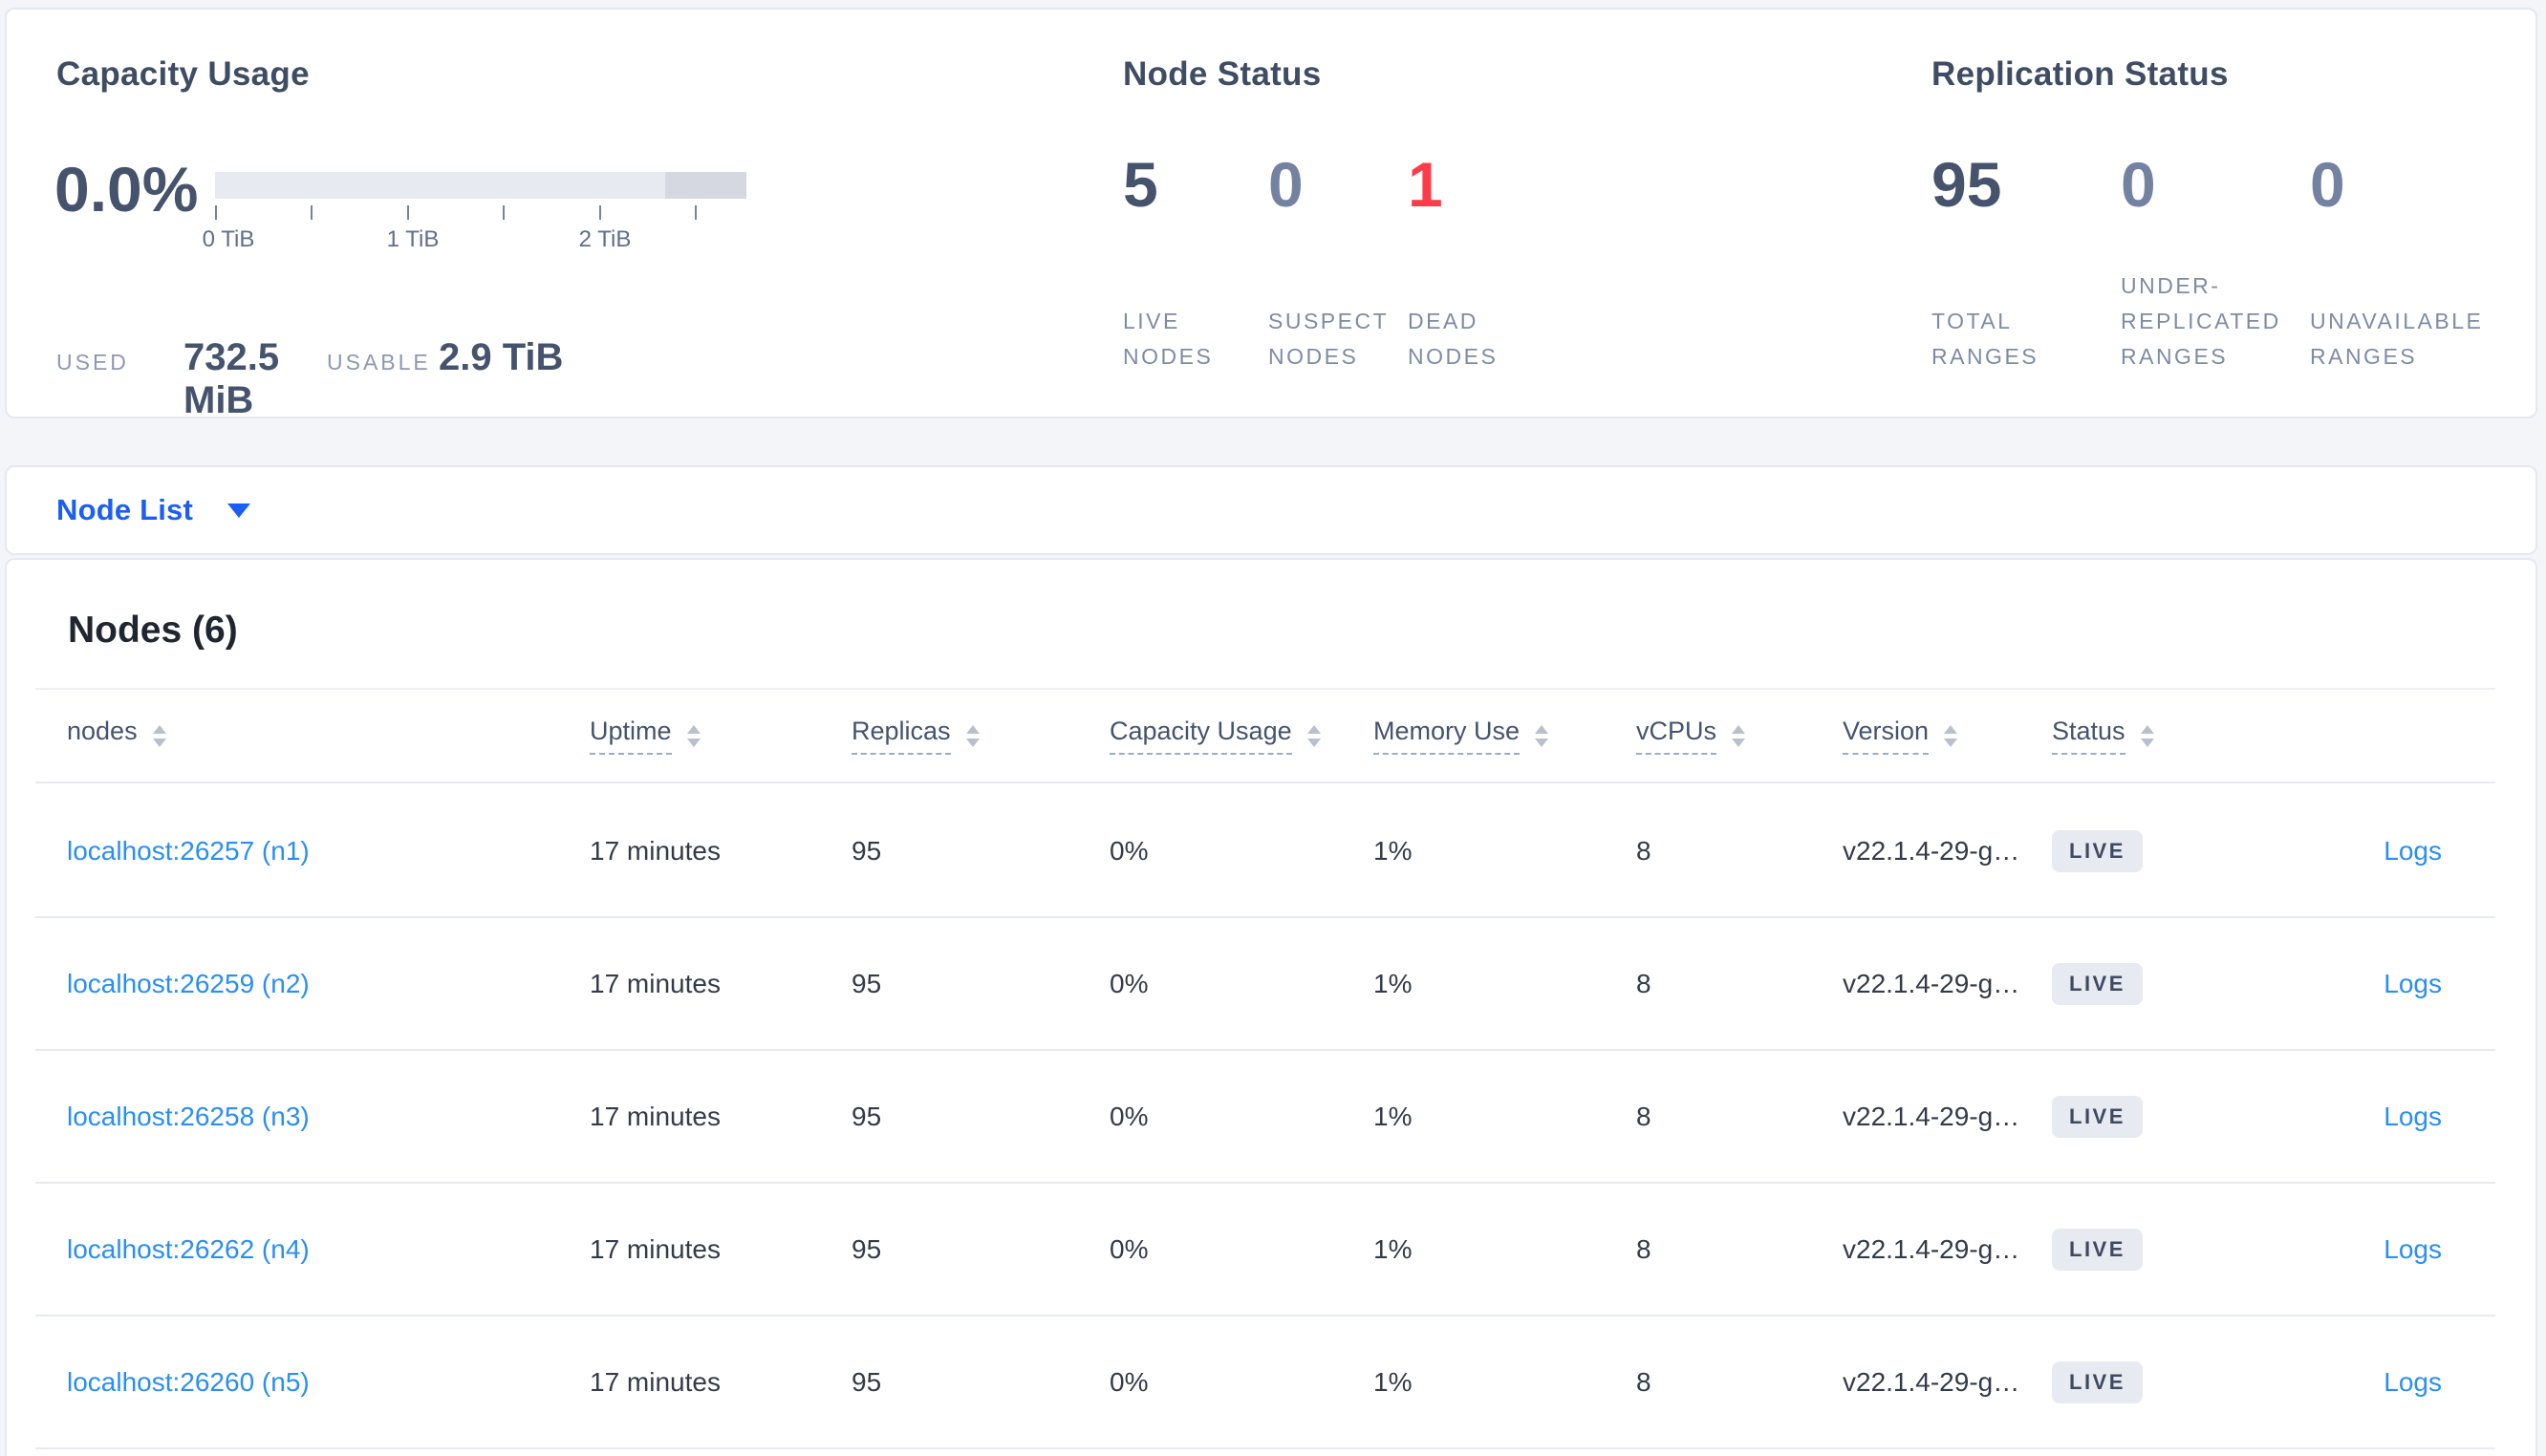 The width and height of the screenshot is (2546, 1456). Describe the element at coordinates (124, 510) in the screenshot. I see `node-list-dropdown: Node List` at that location.